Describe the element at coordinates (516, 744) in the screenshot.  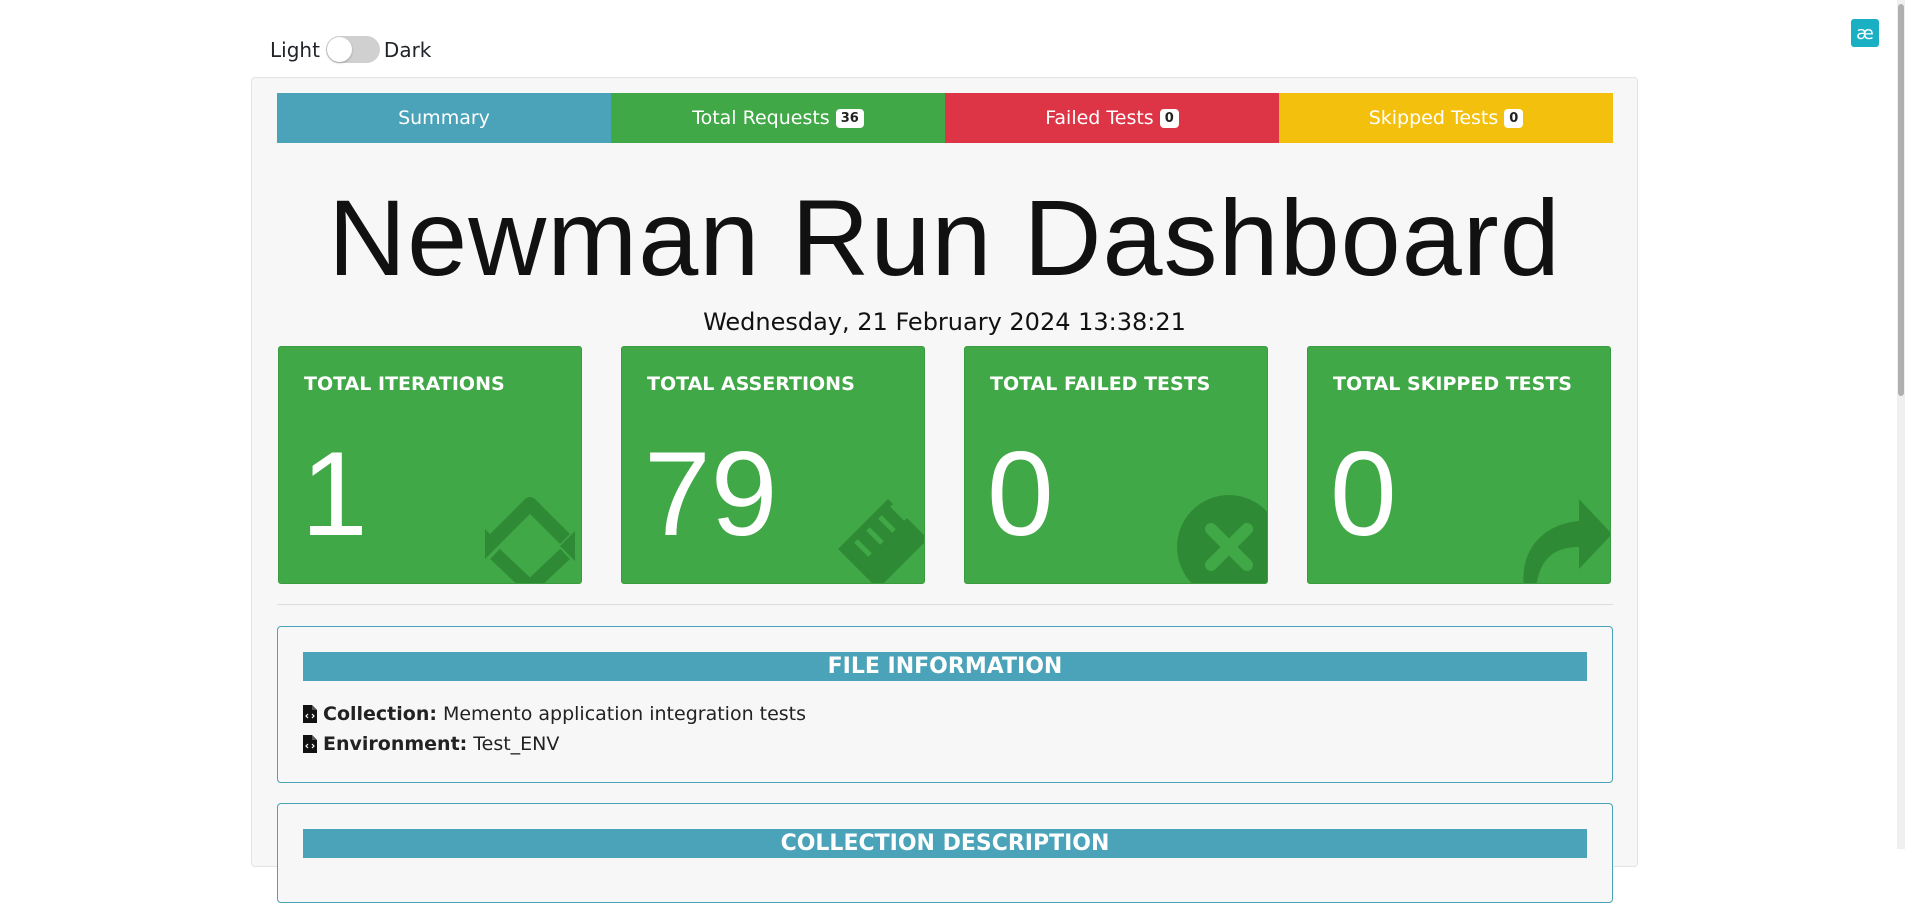
I see `environment-value: Test_ENV` at that location.